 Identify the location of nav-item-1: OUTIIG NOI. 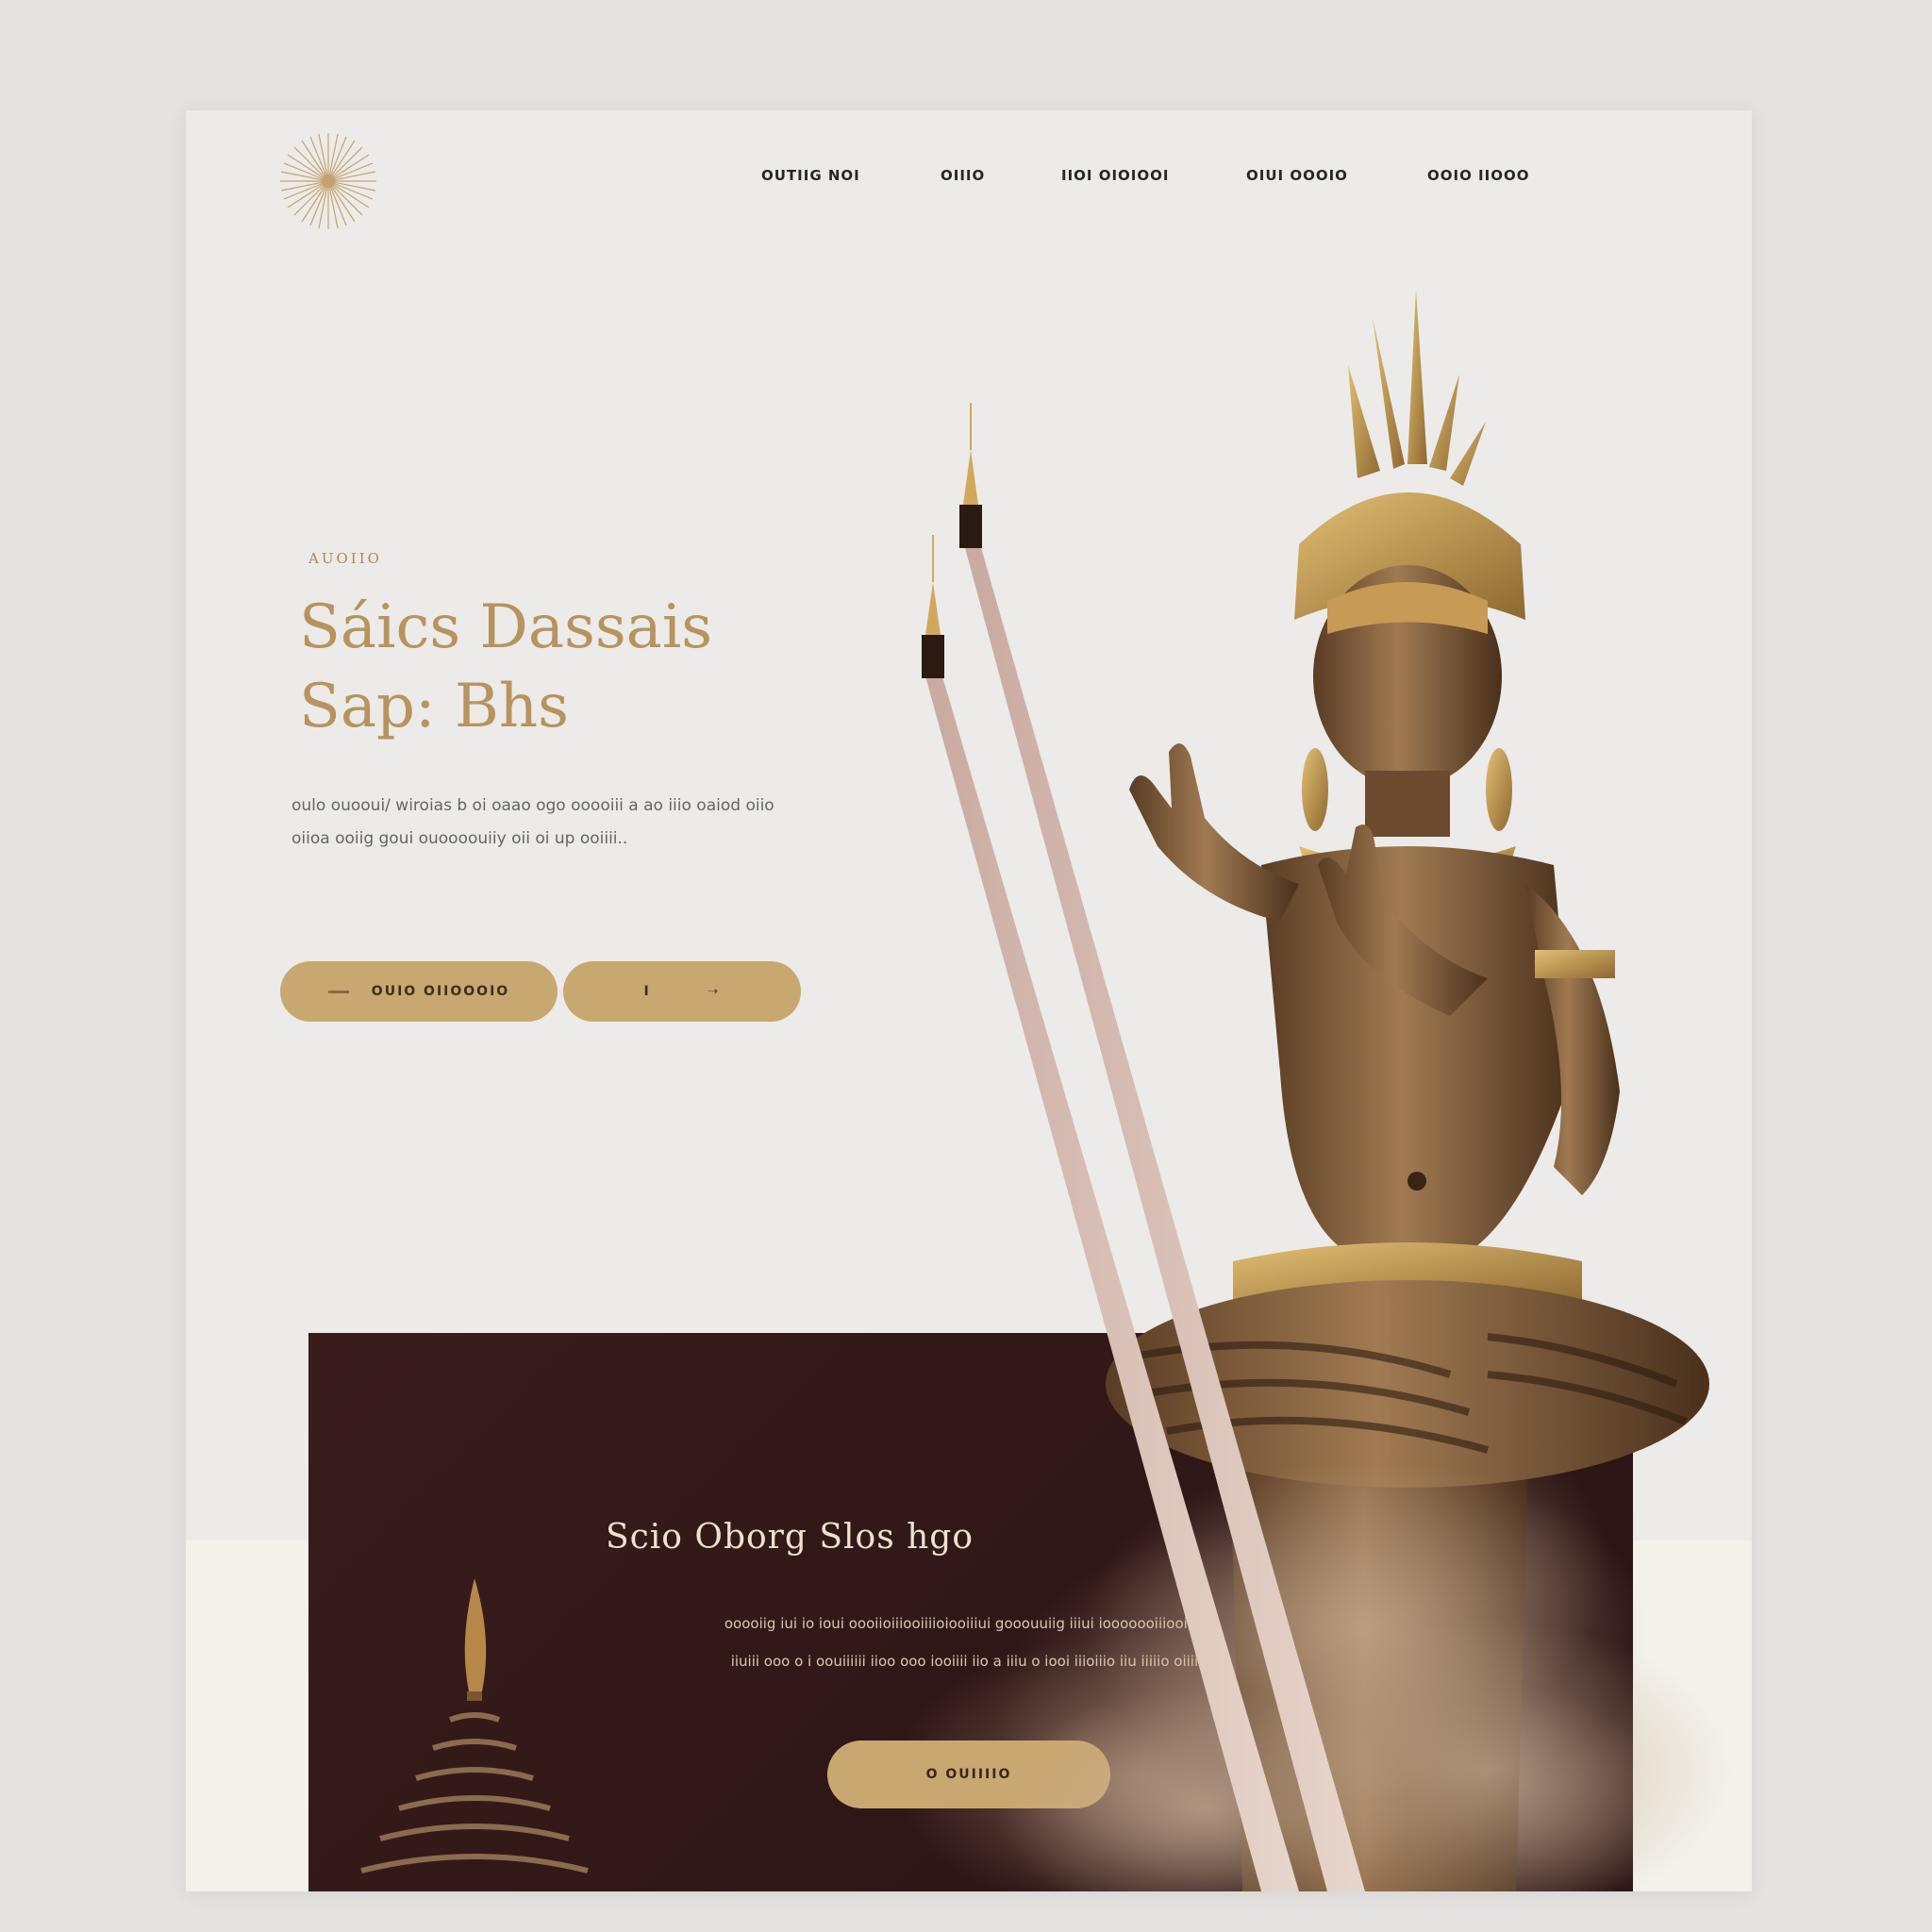
(811, 175).